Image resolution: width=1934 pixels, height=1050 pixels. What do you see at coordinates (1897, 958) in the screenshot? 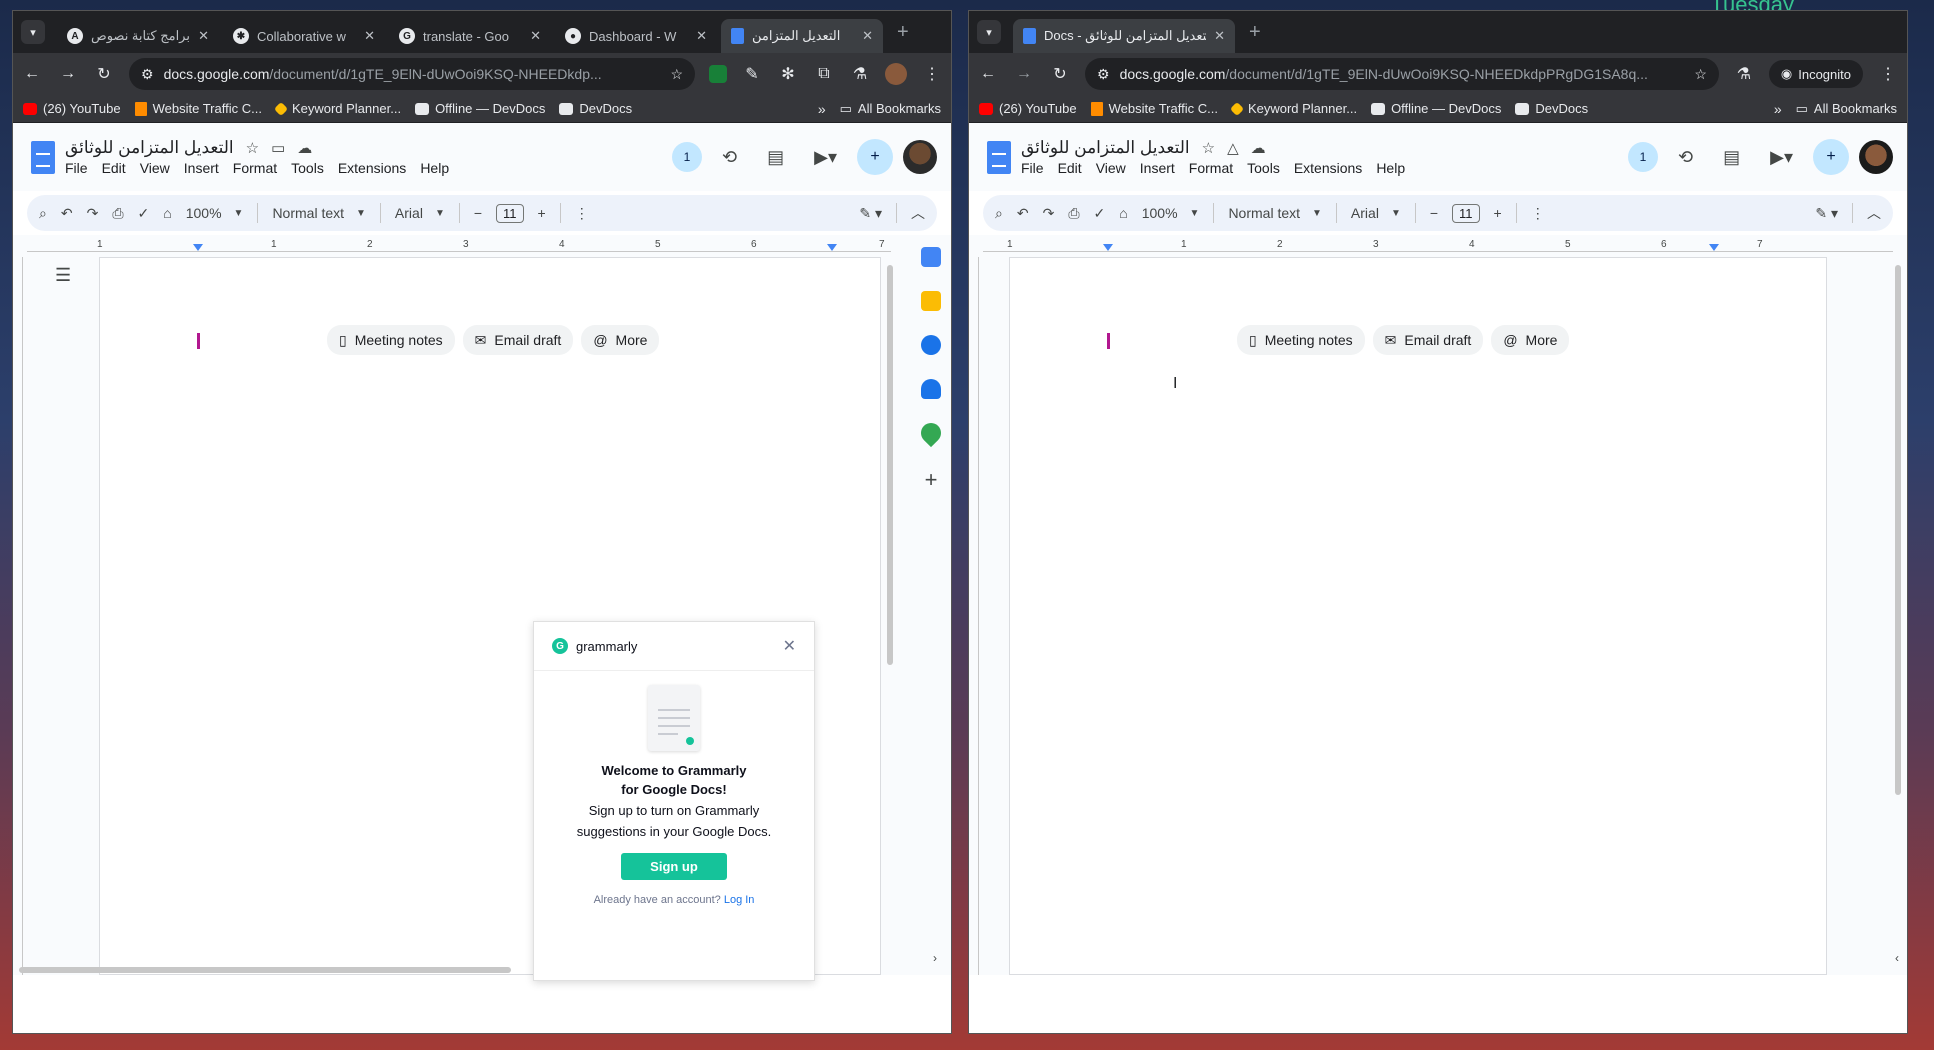
I see `chevron-left-icon: ‹` at bounding box center [1897, 958].